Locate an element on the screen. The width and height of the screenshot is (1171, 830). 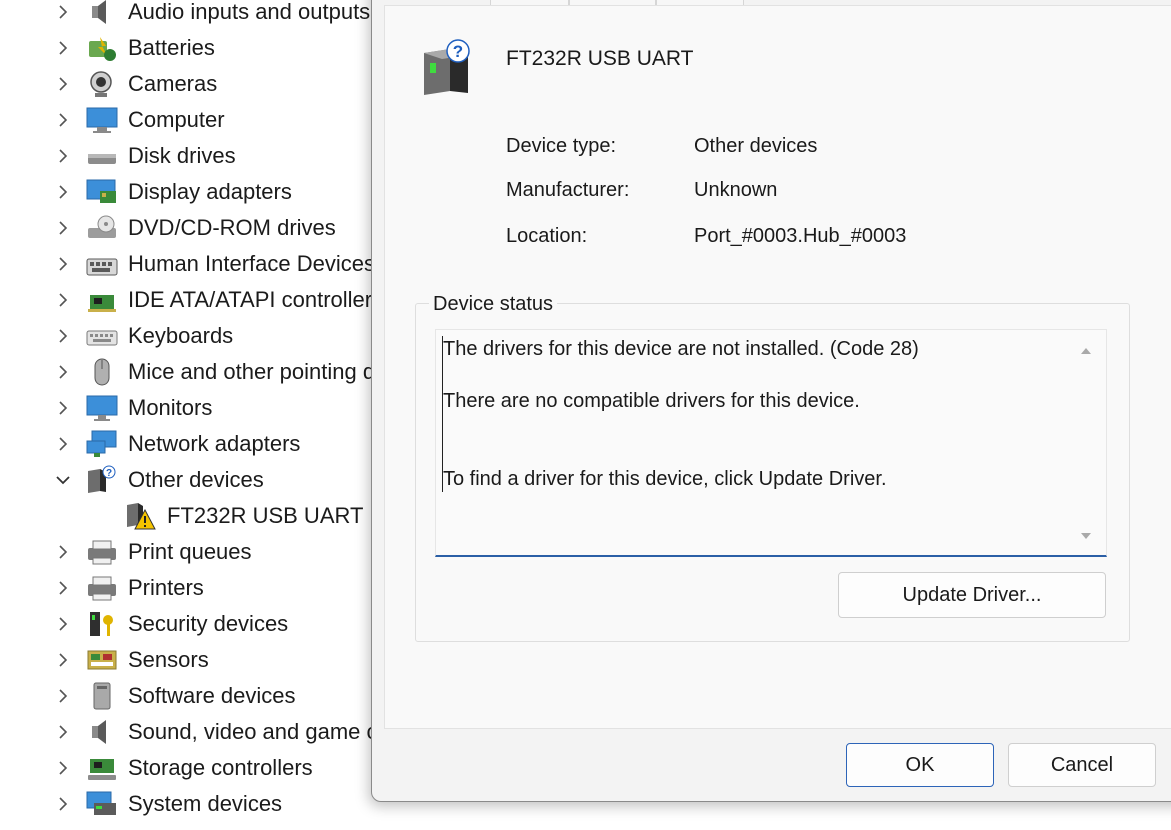
tree-category-item: Keyboards is located at coordinates (186, 336).